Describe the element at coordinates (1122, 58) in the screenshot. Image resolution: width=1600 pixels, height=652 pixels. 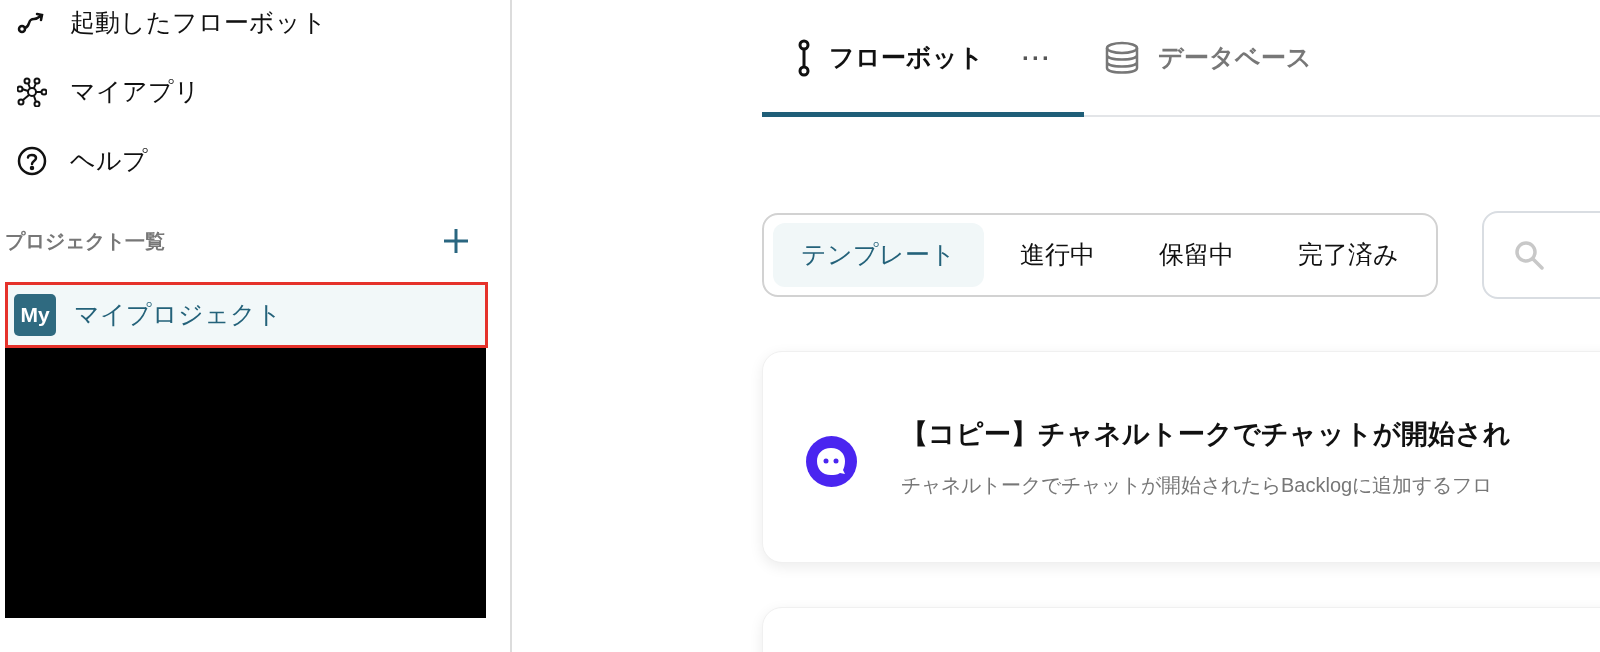
I see `database-icon` at that location.